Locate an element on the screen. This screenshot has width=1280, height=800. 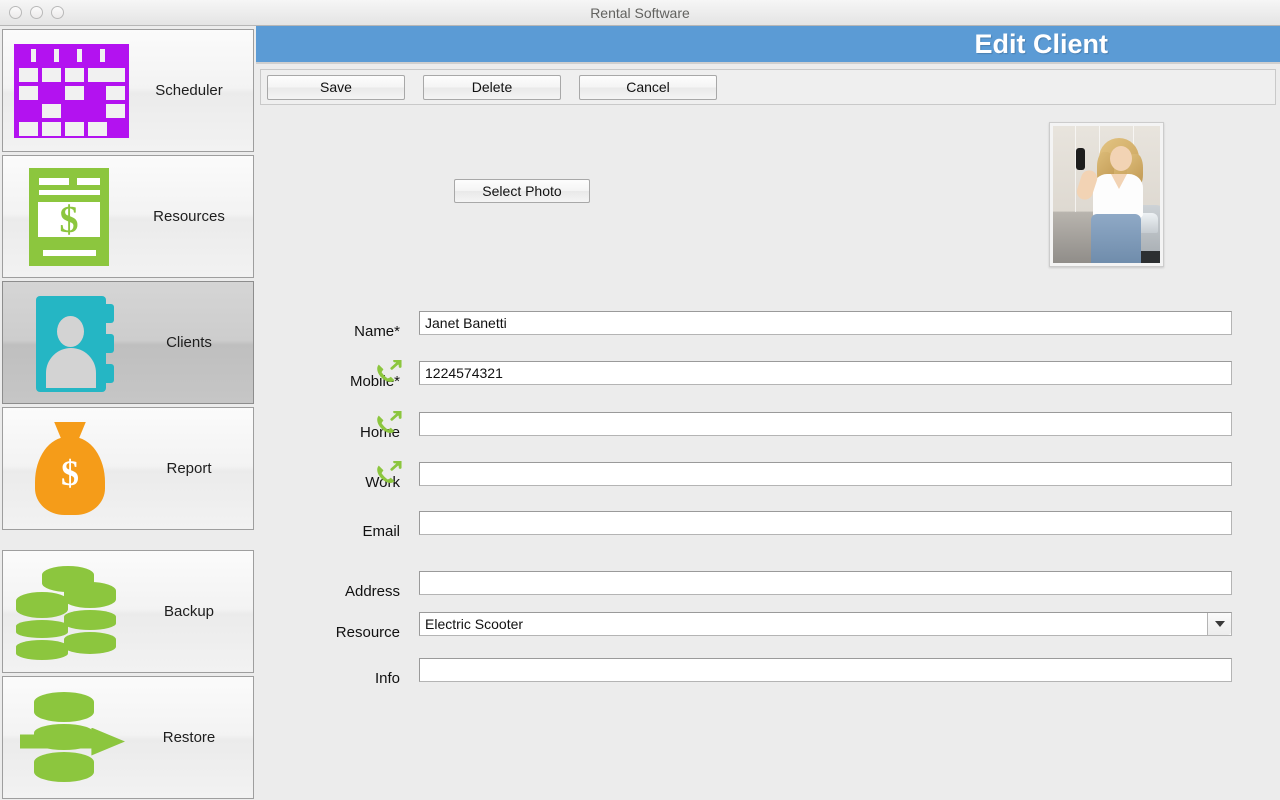
sidebar-item-backup: Backup is located at coordinates (128, 611).